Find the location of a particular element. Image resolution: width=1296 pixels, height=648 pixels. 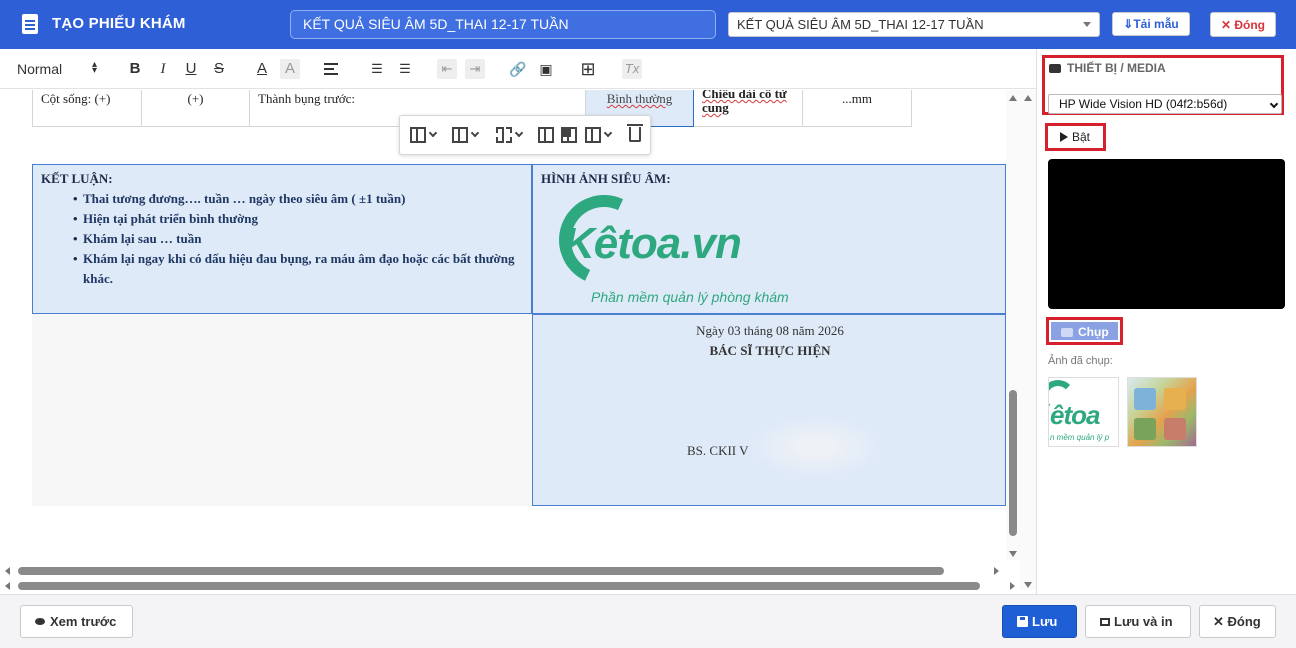

image-section-label: HÌNH ẢNH SIÊU ÂM: is located at coordinates (606, 178).